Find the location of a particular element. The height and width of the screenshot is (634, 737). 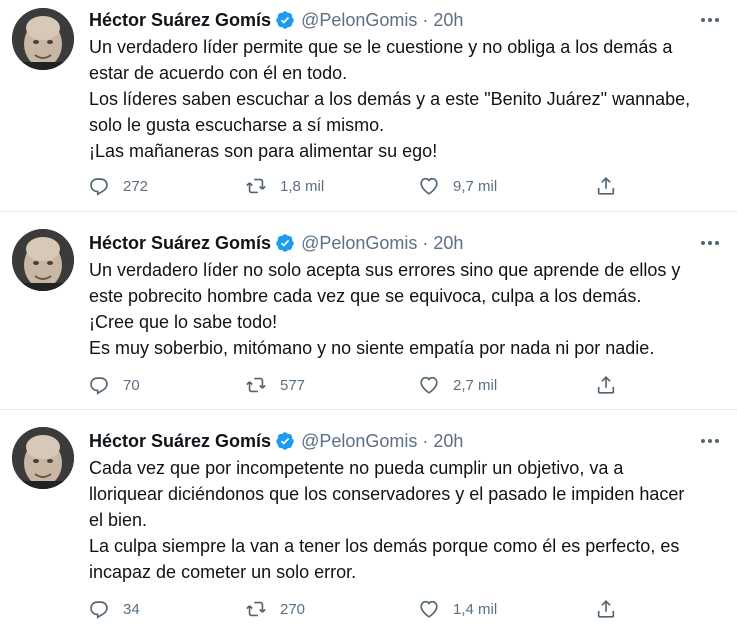

tweet-actions: 70 577 2,7 mil is located at coordinates (358, 385).